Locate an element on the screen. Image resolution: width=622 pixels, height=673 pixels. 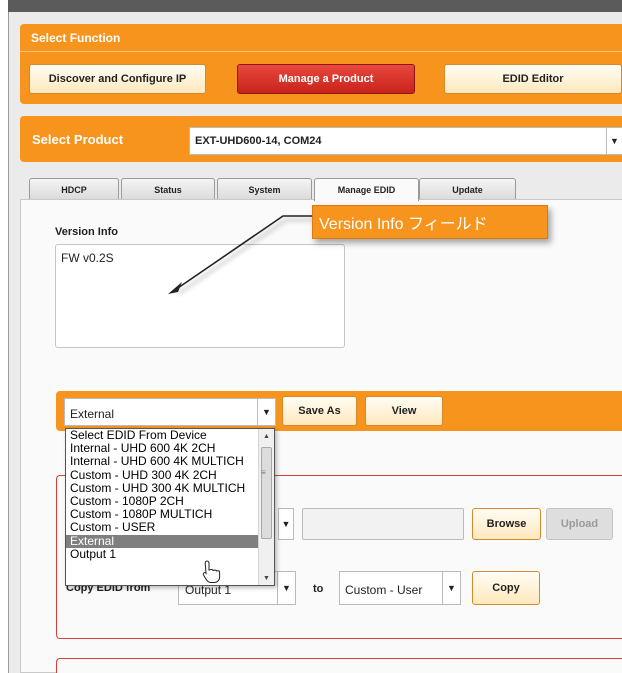
dropdown-option-highlighted: External is located at coordinates (162, 541).